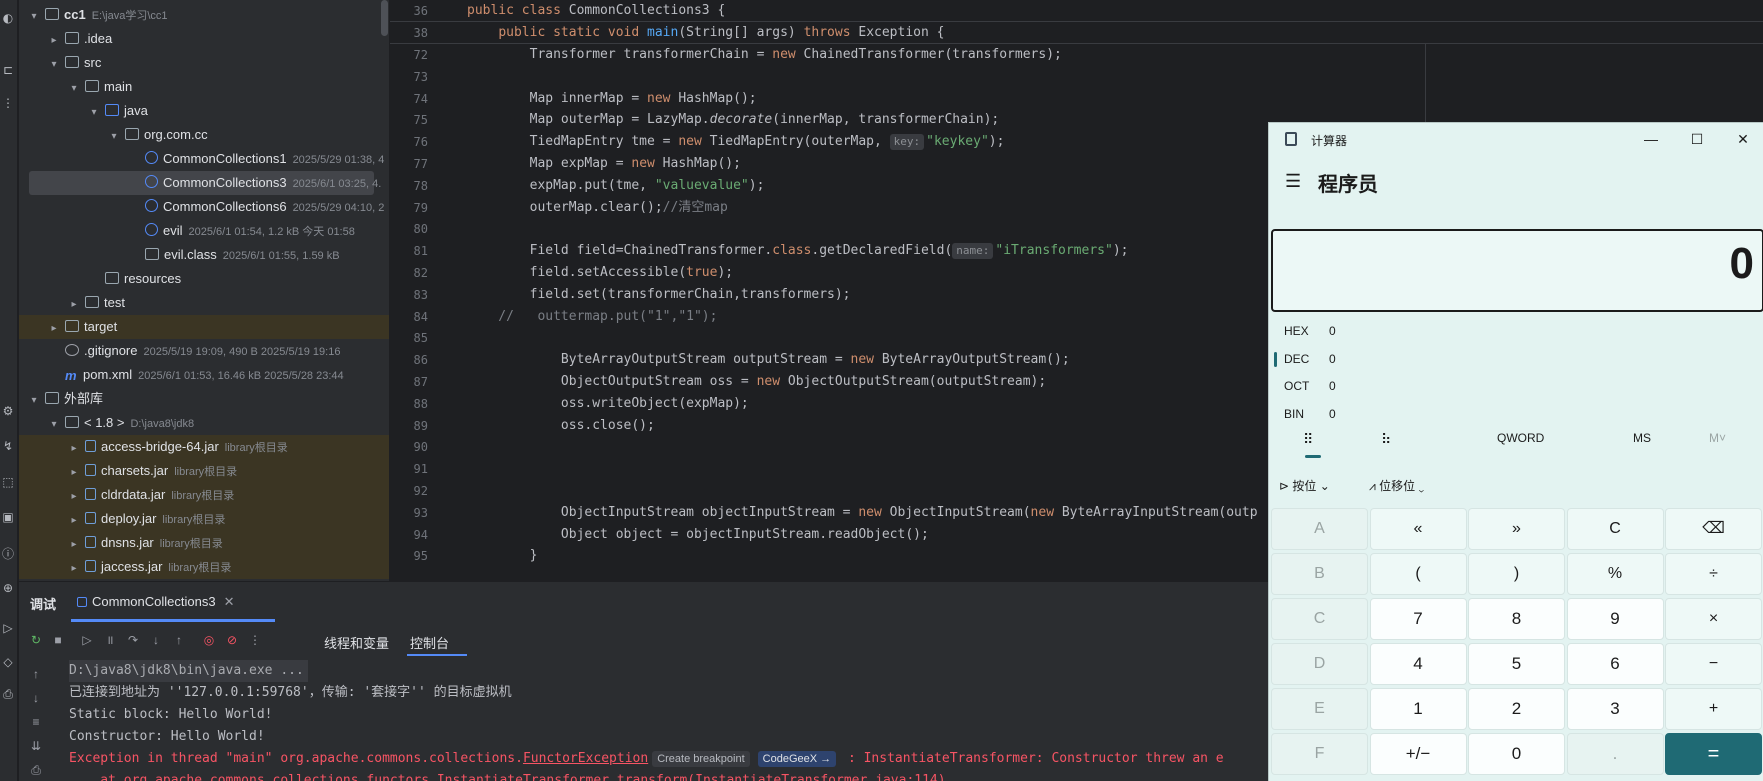  What do you see at coordinates (204, 543) in the screenshot?
I see `tree-item: ▸ dnsns.jar library根目录` at bounding box center [204, 543].